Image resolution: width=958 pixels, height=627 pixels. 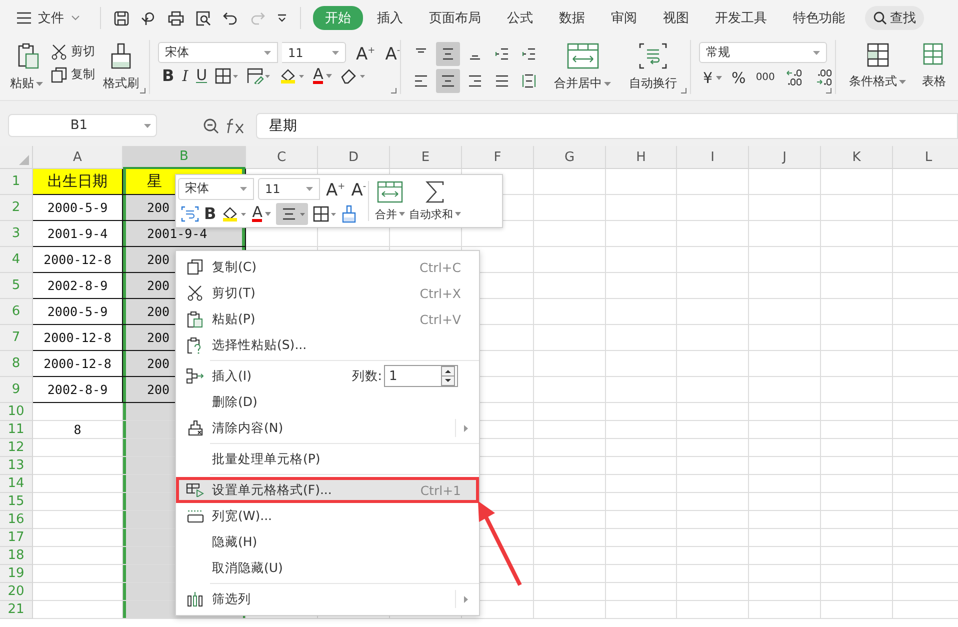 I want to click on zoom-out-icon, so click(x=211, y=126).